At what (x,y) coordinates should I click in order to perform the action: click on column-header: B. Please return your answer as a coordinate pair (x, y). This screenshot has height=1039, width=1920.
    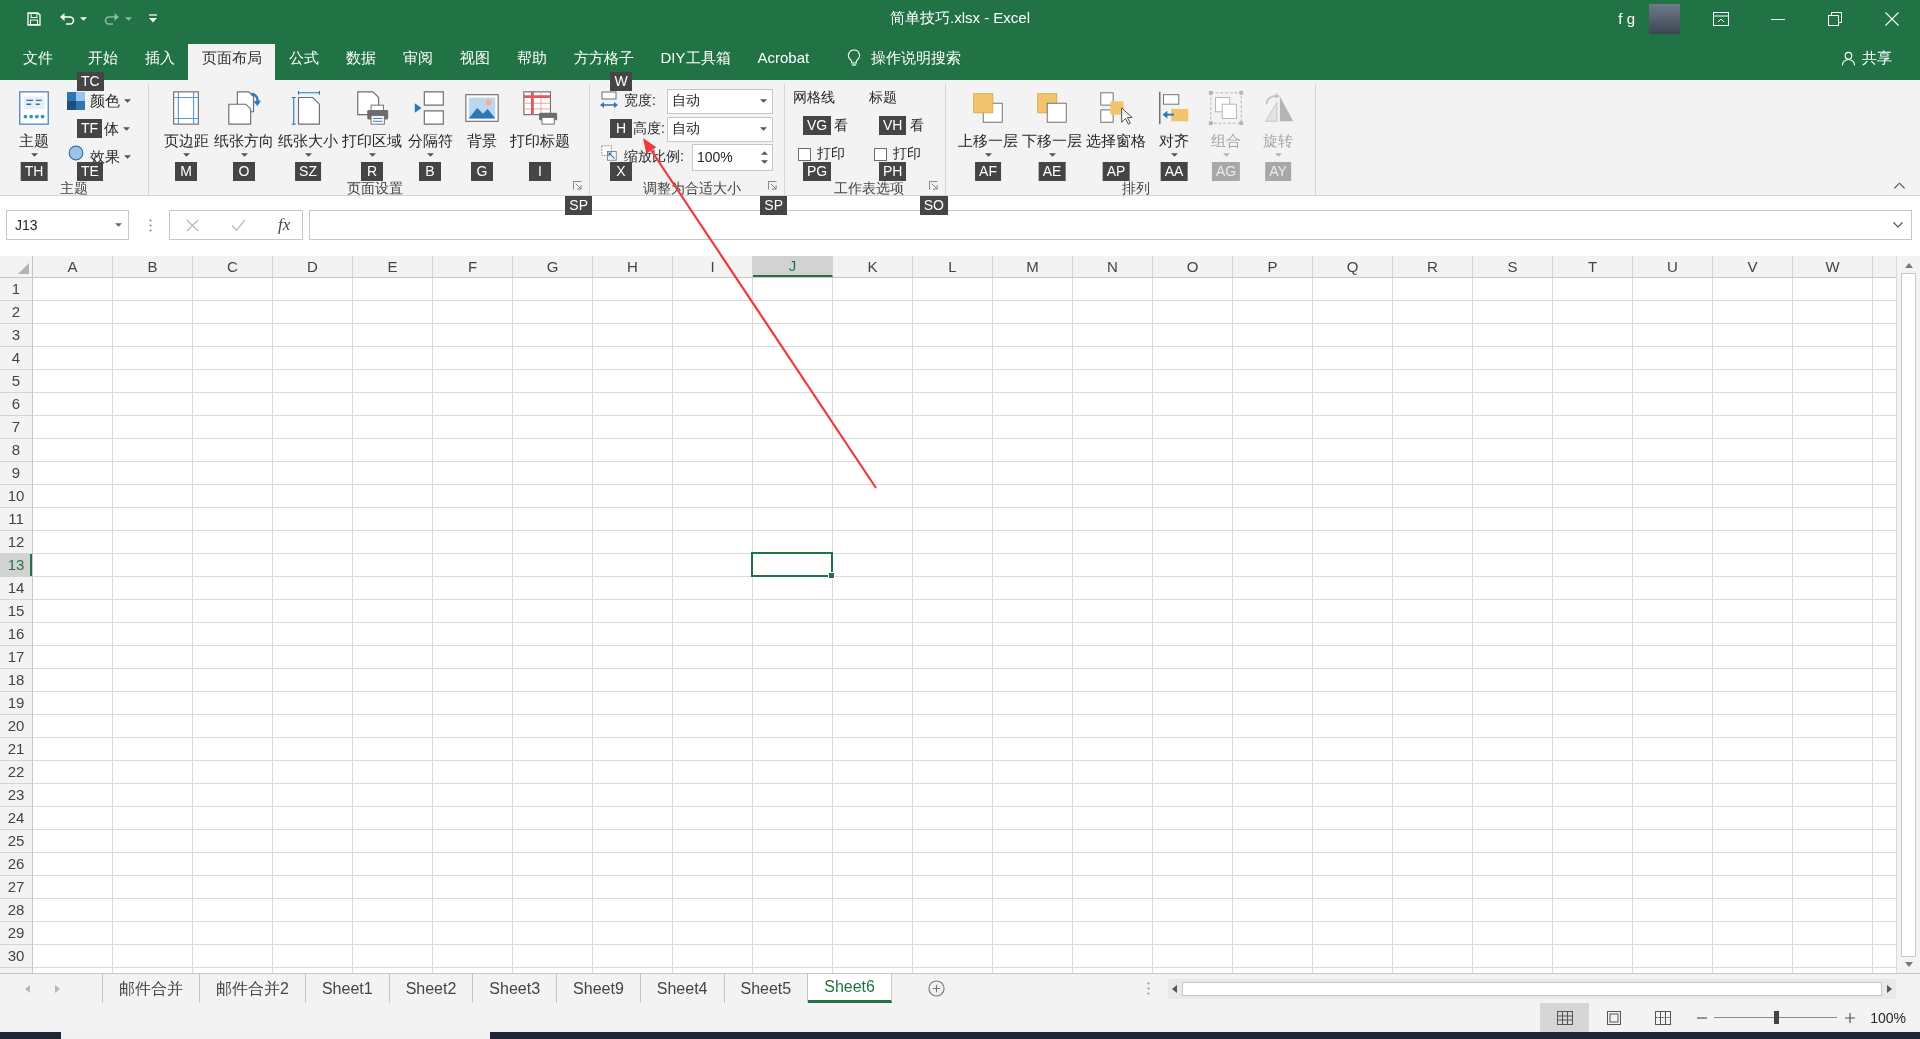
    Looking at the image, I should click on (153, 266).